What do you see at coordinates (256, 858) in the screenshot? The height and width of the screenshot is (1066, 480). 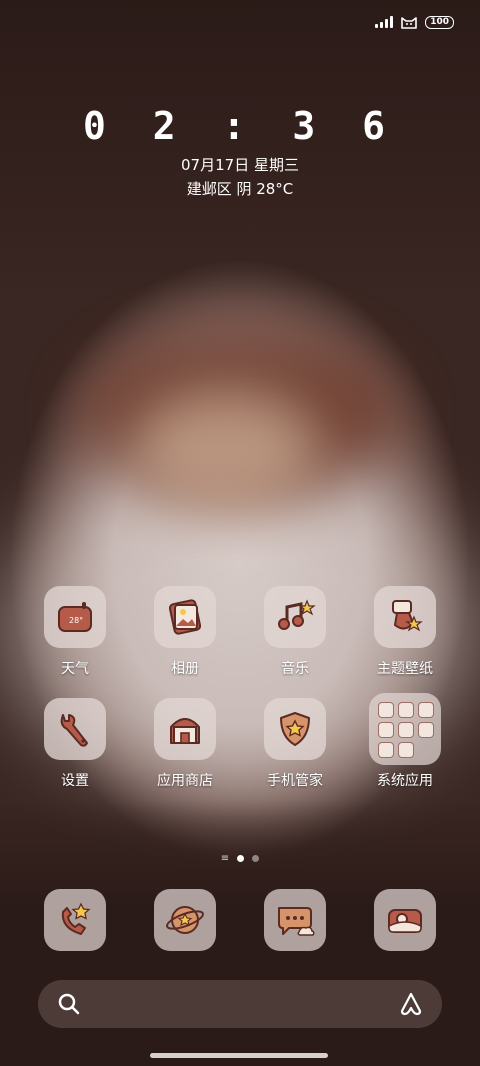 I see `page-dot` at bounding box center [256, 858].